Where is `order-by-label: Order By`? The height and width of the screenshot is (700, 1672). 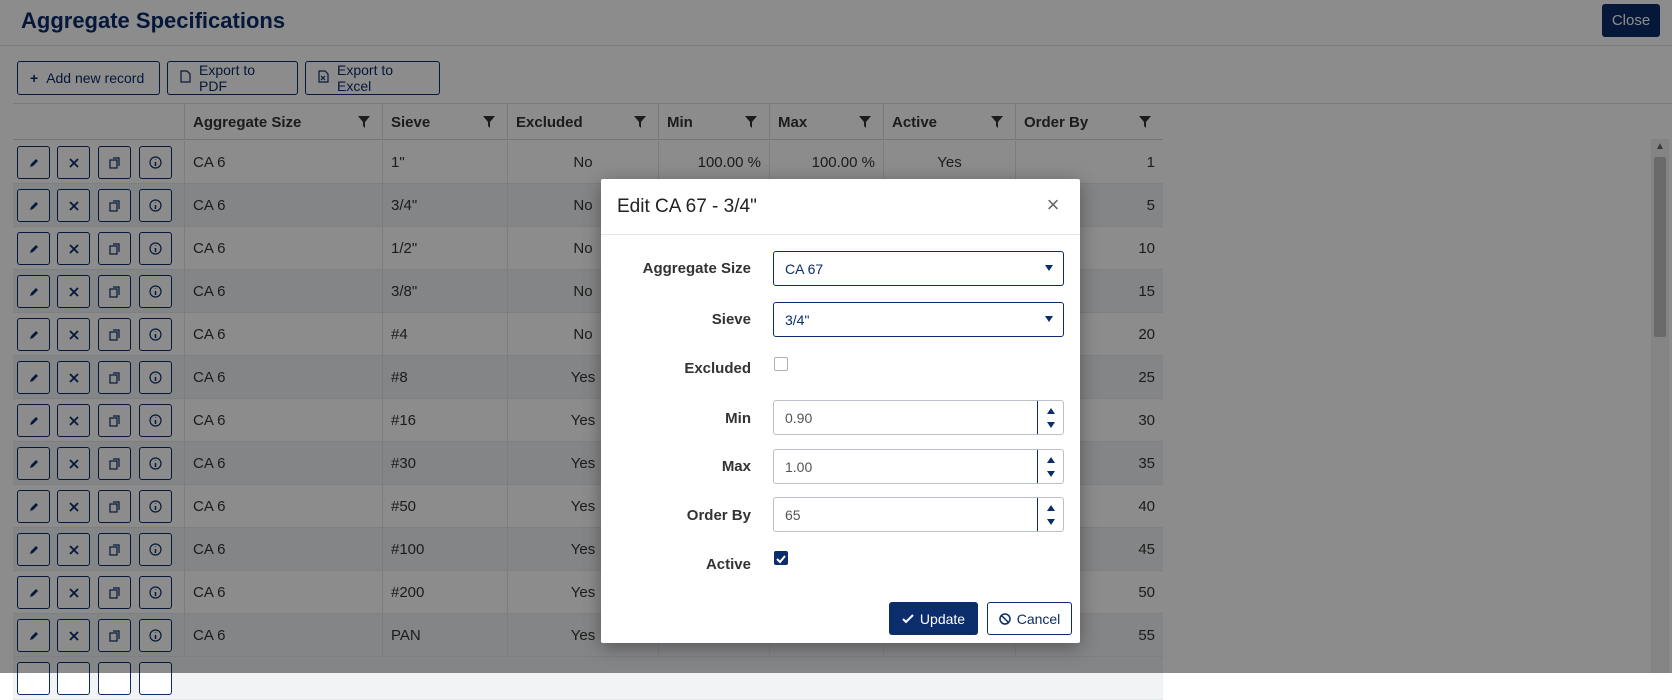 order-by-label: Order By is located at coordinates (718, 515).